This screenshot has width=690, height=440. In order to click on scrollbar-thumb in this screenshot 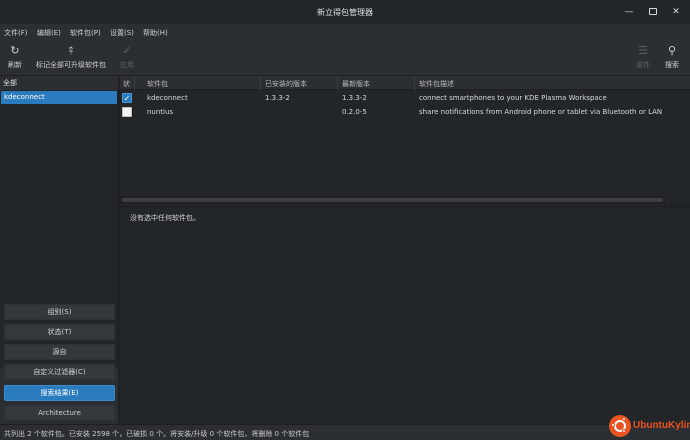, I will do `click(392, 200)`.